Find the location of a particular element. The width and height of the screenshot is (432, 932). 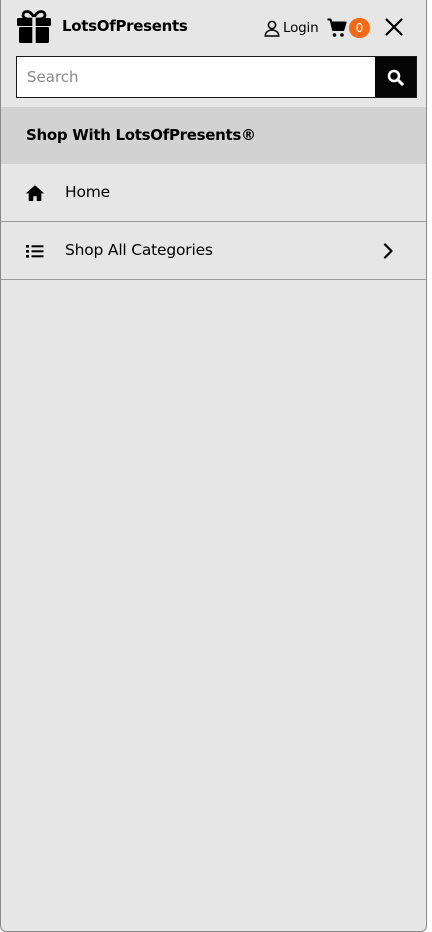

section-title: Shop With LotsOfPresents® is located at coordinates (141, 135).